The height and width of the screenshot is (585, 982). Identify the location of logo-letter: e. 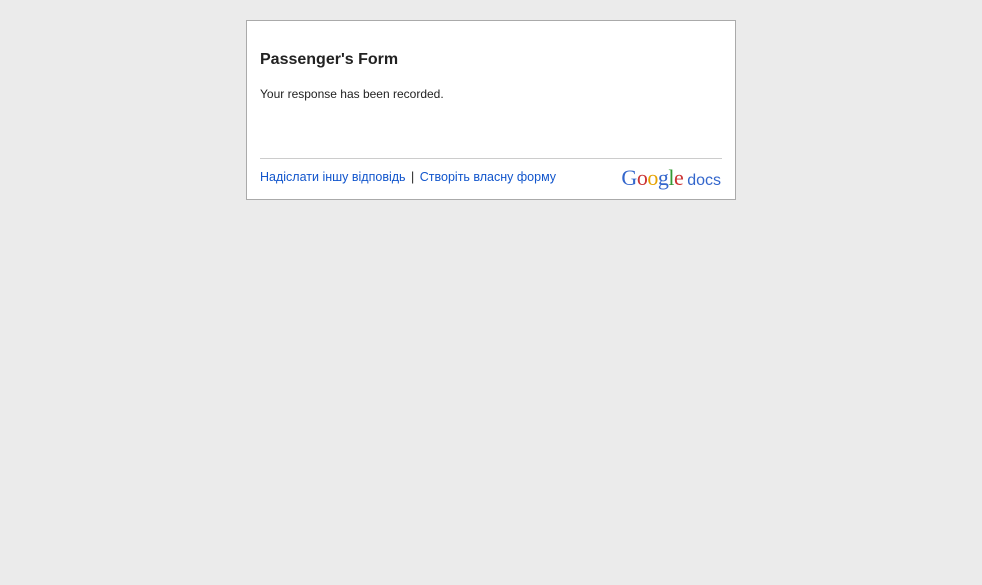
(678, 177).